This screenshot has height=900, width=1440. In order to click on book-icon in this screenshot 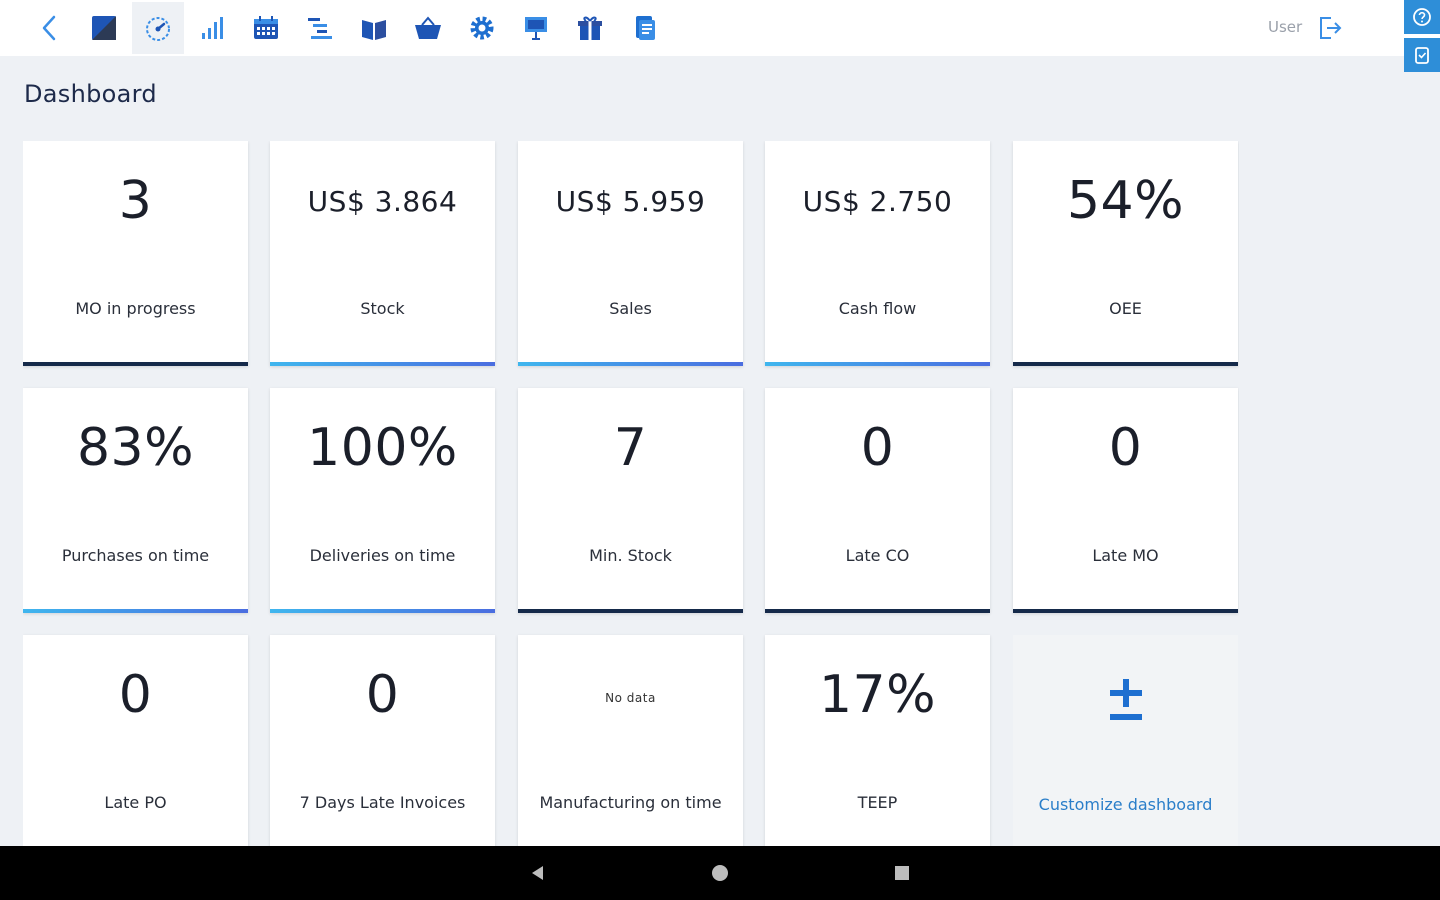, I will do `click(374, 30)`.